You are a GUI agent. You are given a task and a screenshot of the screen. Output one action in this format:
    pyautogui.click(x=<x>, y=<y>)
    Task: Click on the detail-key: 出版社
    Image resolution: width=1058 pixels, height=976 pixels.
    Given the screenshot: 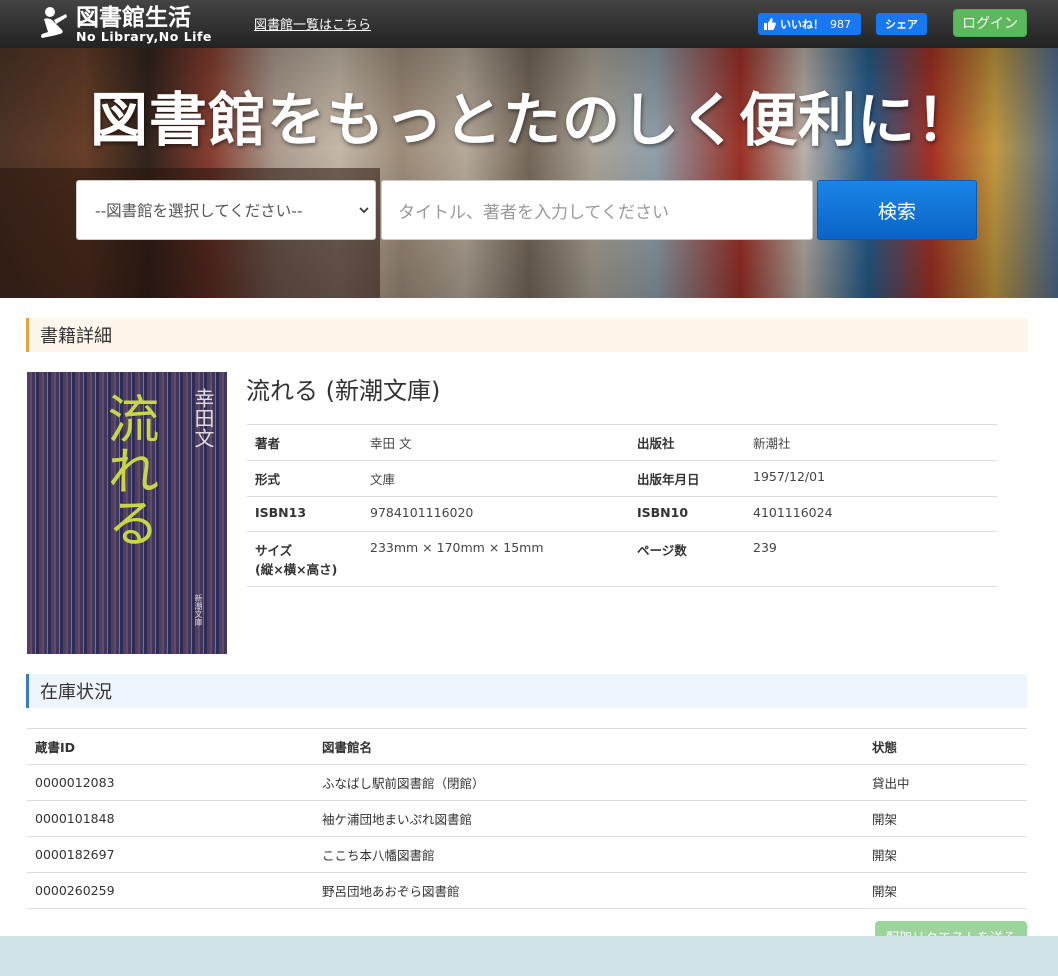 What is the action you would take?
    pyautogui.click(x=687, y=442)
    